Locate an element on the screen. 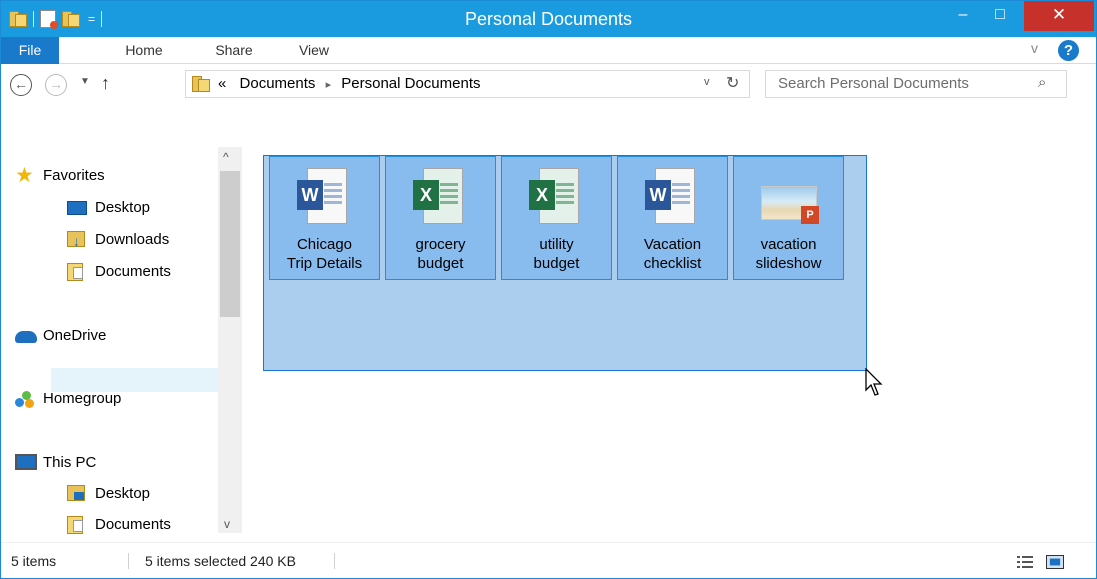 The width and height of the screenshot is (1097, 579). file-name: Chicago Trip Details is located at coordinates (324, 254).